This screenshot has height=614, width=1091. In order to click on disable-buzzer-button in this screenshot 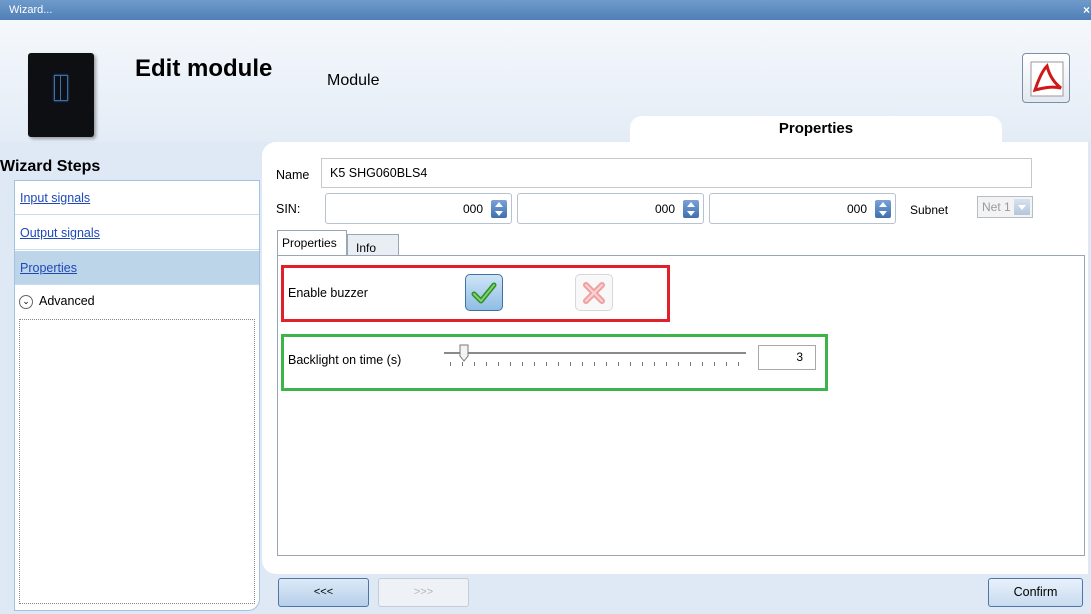, I will do `click(594, 292)`.